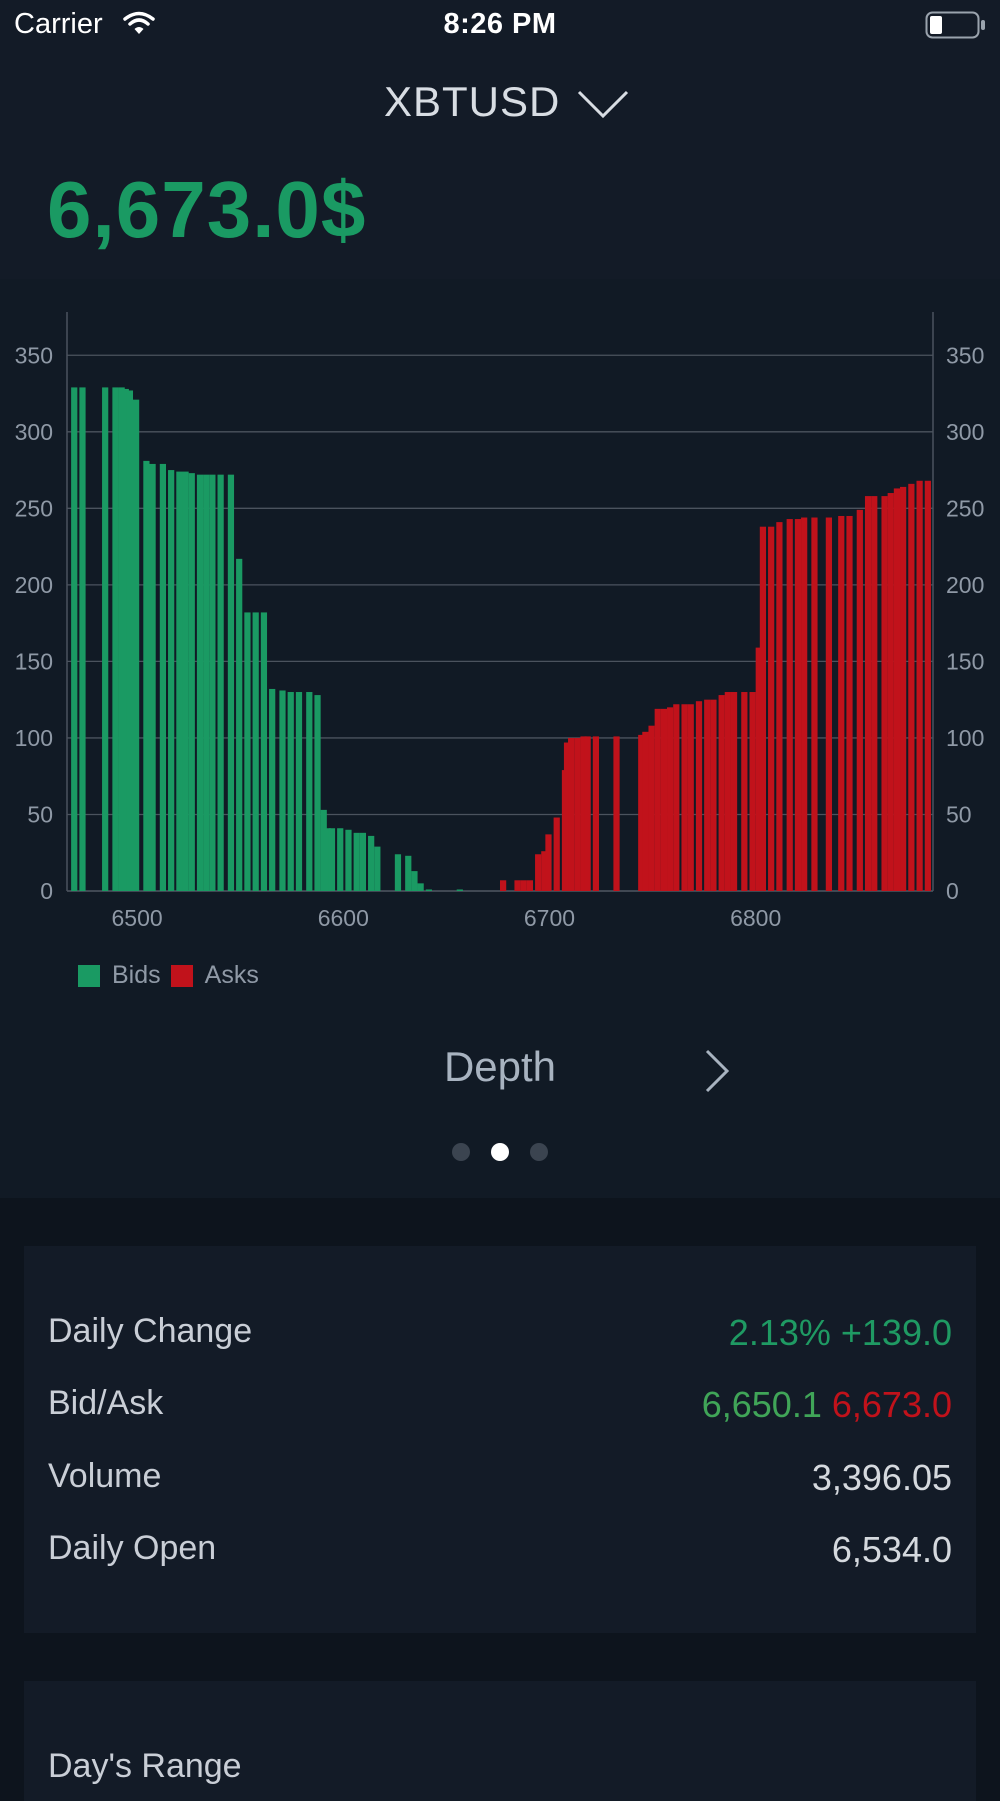 The image size is (1000, 1801). I want to click on y-tick-label-left: 350, so click(34, 355).